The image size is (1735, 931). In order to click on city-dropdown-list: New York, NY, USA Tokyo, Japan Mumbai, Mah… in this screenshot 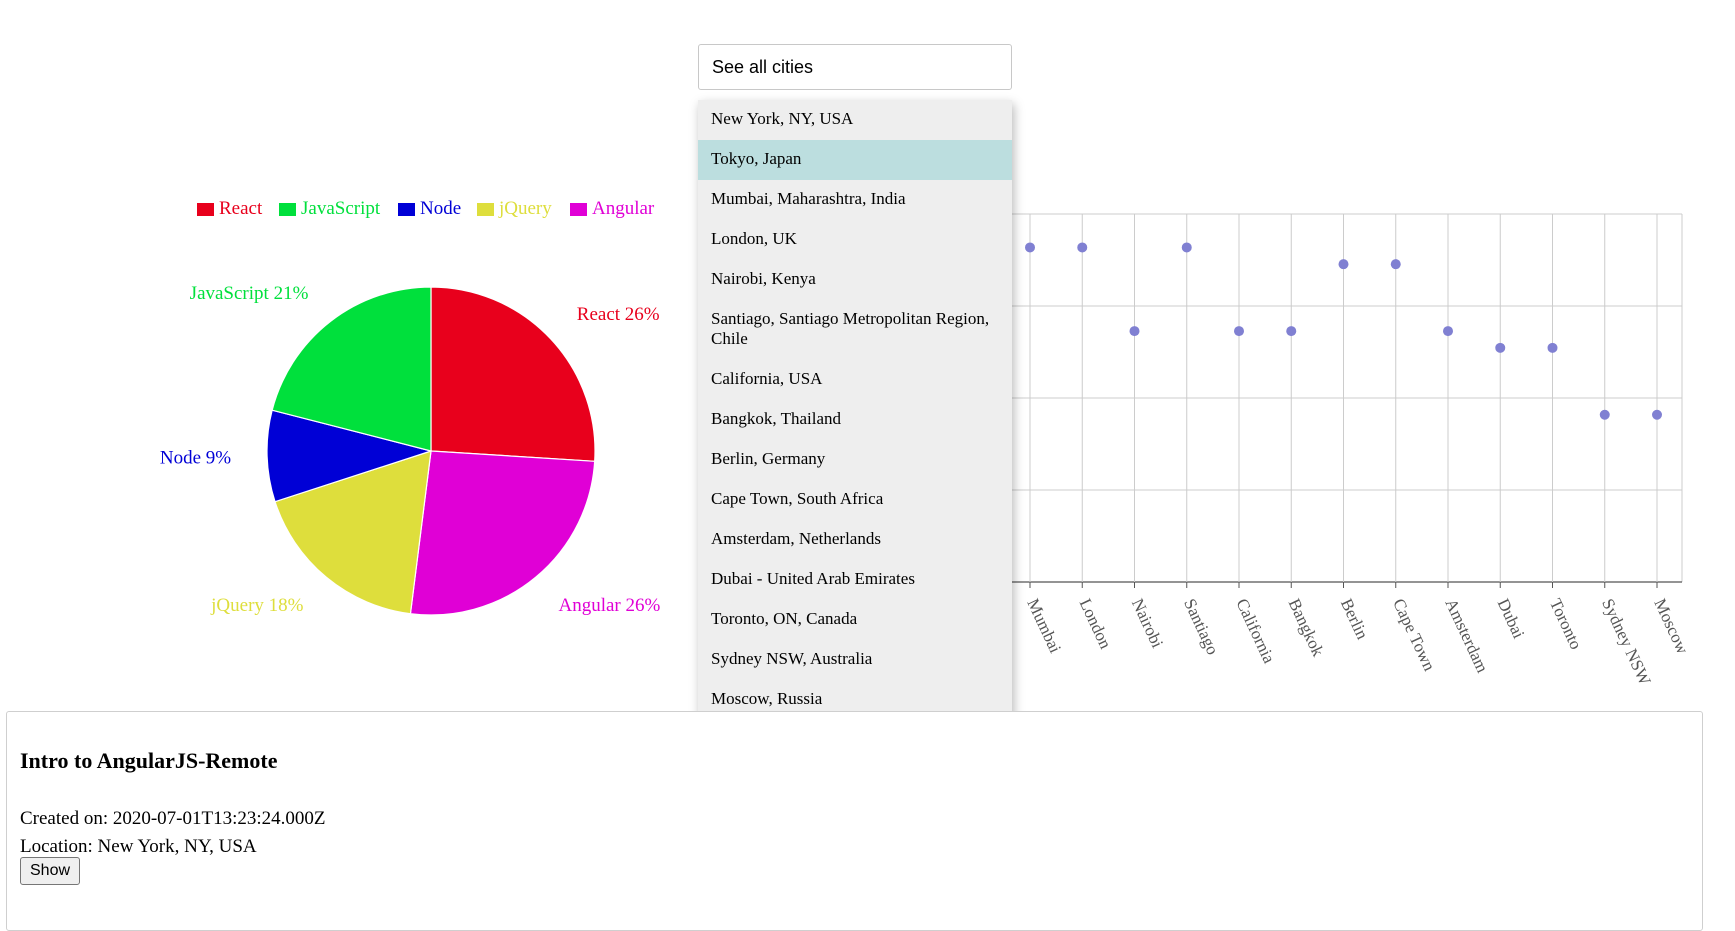, I will do `click(855, 430)`.